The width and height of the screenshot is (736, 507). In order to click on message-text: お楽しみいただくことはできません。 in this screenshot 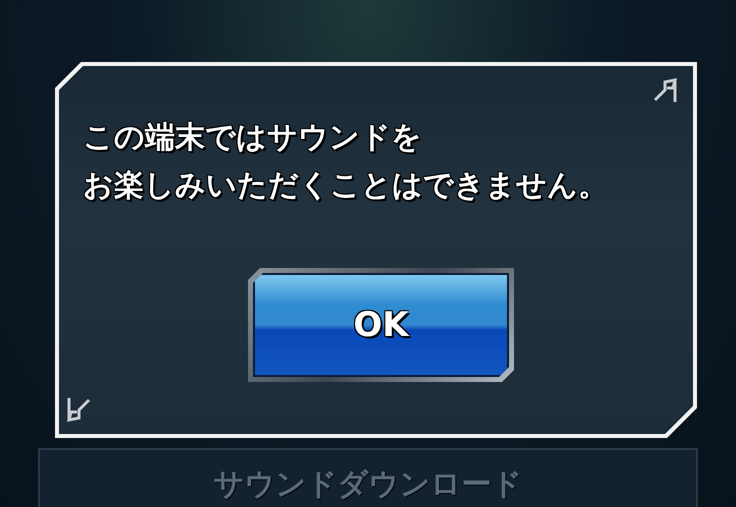, I will do `click(345, 186)`.